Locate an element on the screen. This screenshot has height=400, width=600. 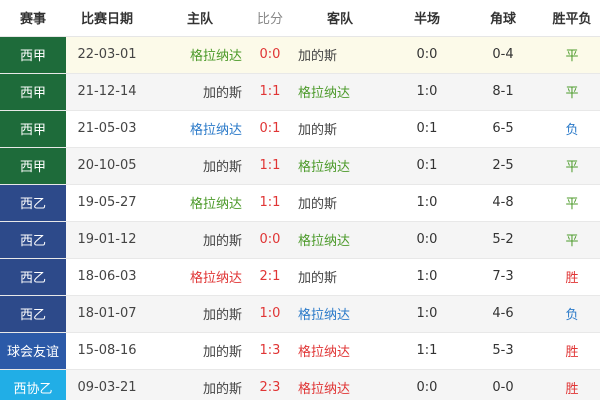
table-row: 西甲 21-12-14 加的斯 1:1 格拉纳达 1:0 8-1 平 is located at coordinates (300, 92).